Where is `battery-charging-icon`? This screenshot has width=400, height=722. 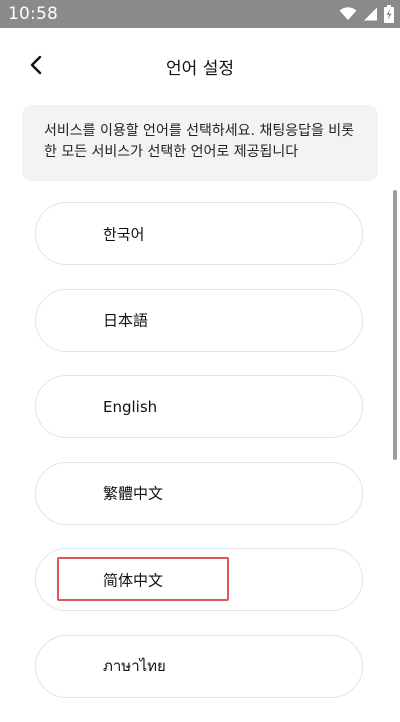
battery-charging-icon is located at coordinates (389, 14).